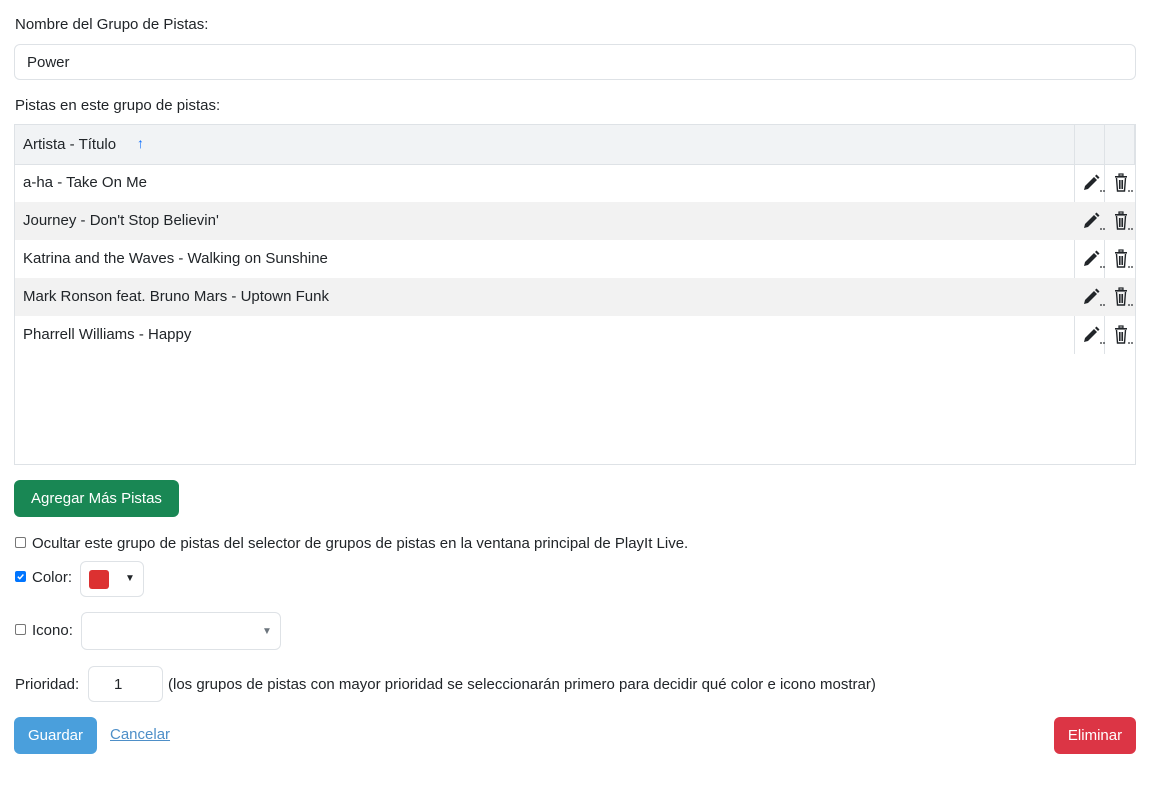  What do you see at coordinates (47, 684) in the screenshot?
I see `priority-label: Prioridad:` at bounding box center [47, 684].